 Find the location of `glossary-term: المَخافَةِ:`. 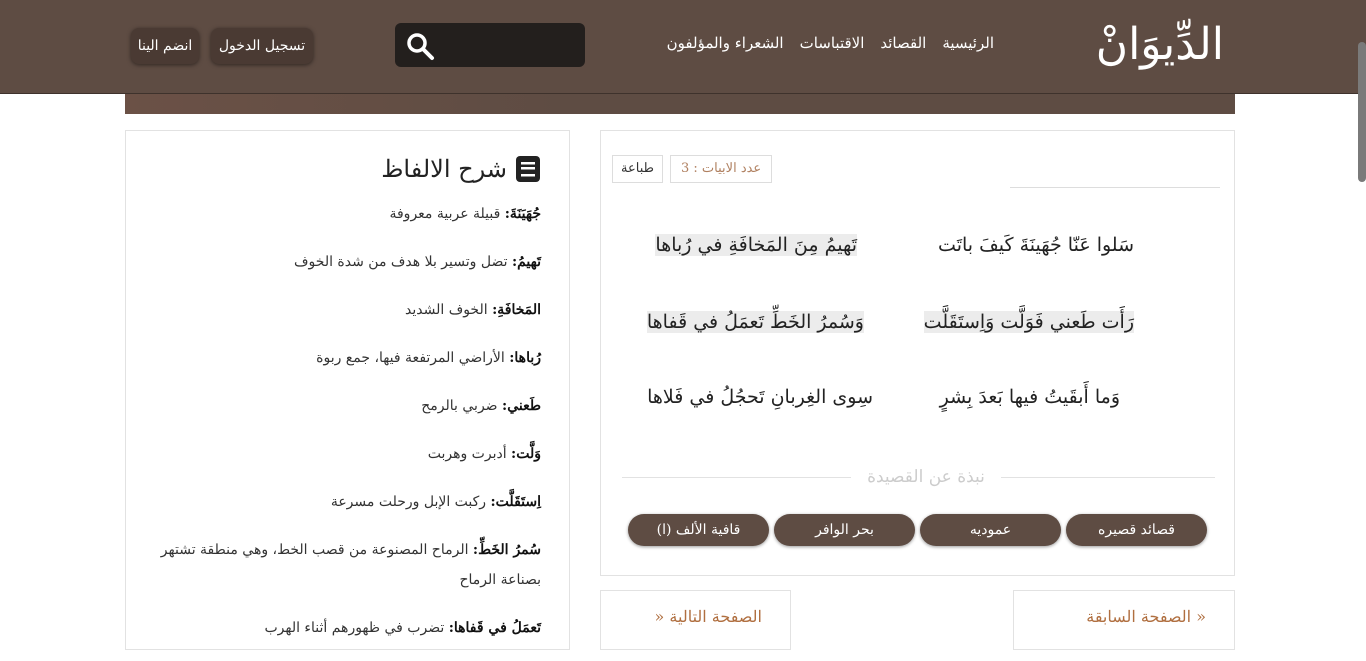

glossary-term: المَخافَةِ: is located at coordinates (516, 310).